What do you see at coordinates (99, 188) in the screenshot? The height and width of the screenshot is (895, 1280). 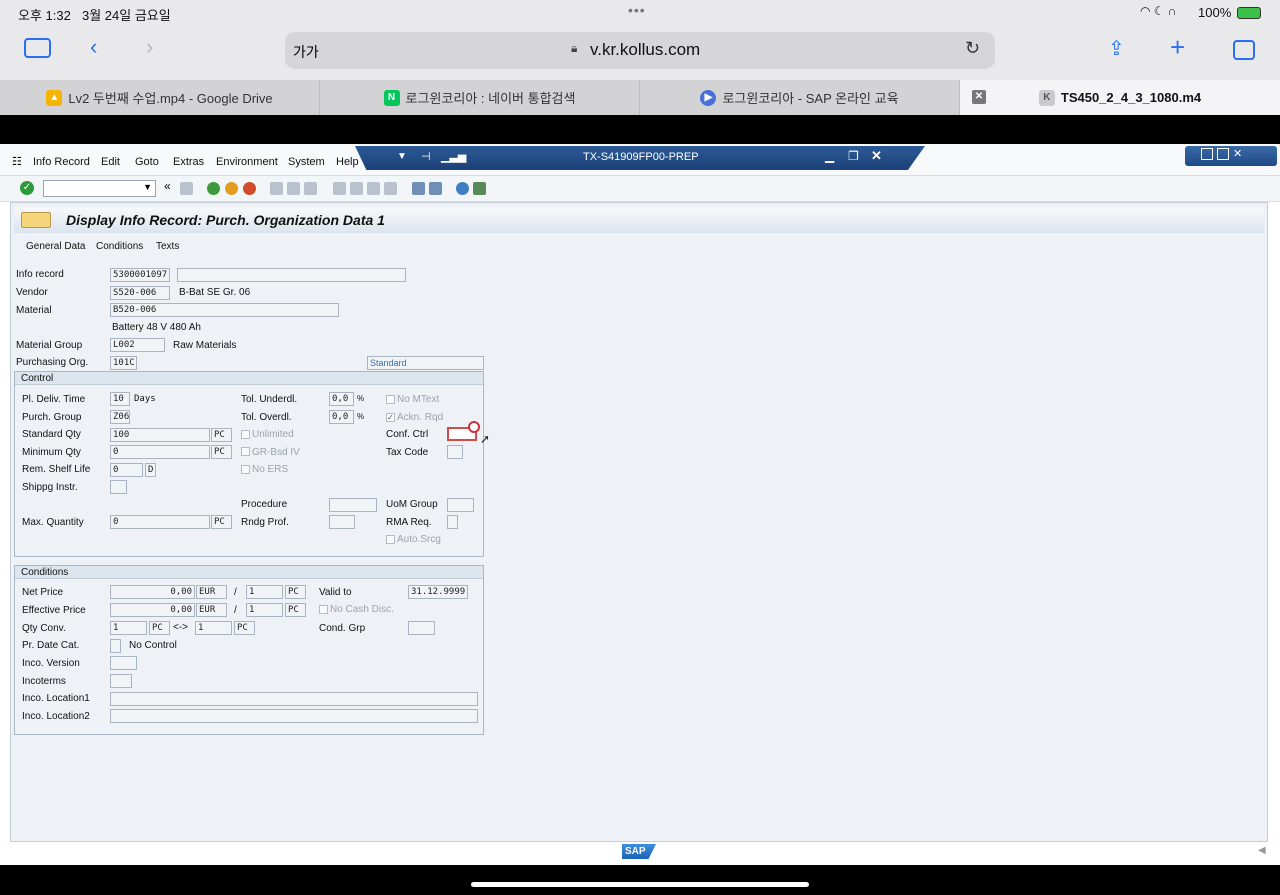 I see `command-field: ▼` at bounding box center [99, 188].